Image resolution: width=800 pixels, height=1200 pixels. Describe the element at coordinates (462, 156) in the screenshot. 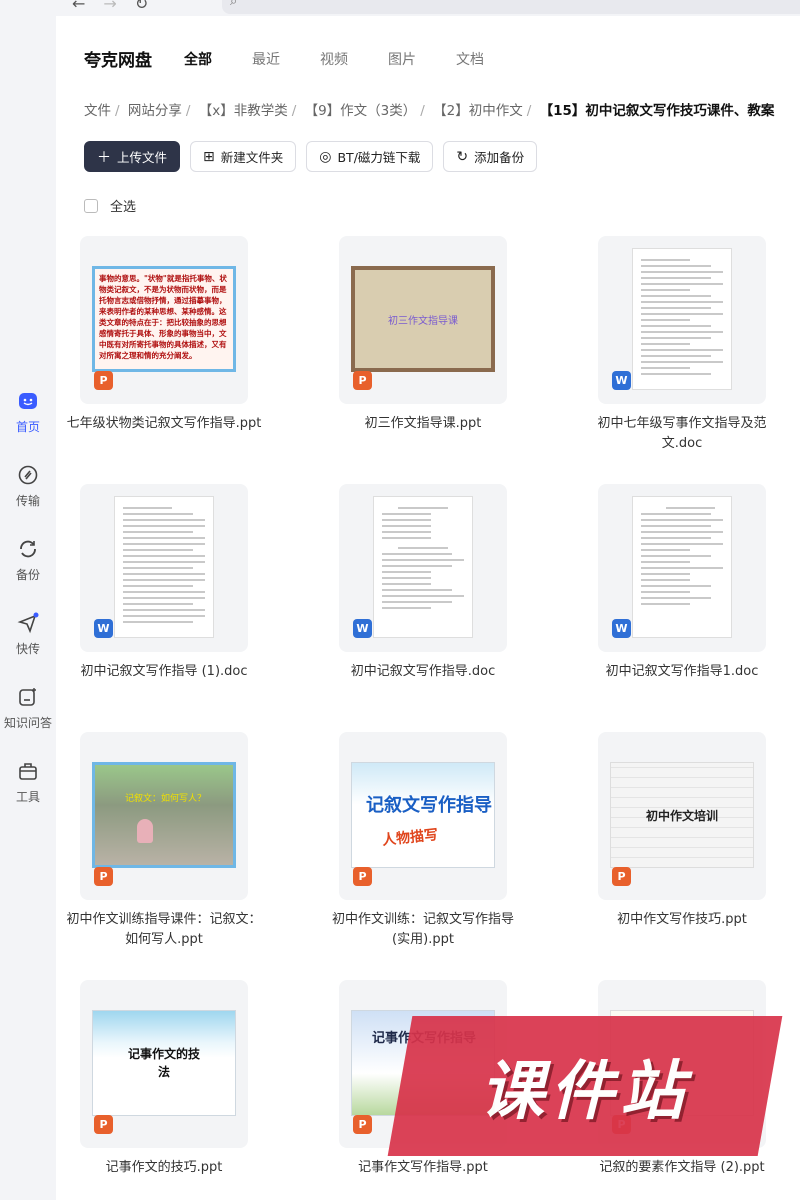

I see `backup-icon: ↻` at that location.